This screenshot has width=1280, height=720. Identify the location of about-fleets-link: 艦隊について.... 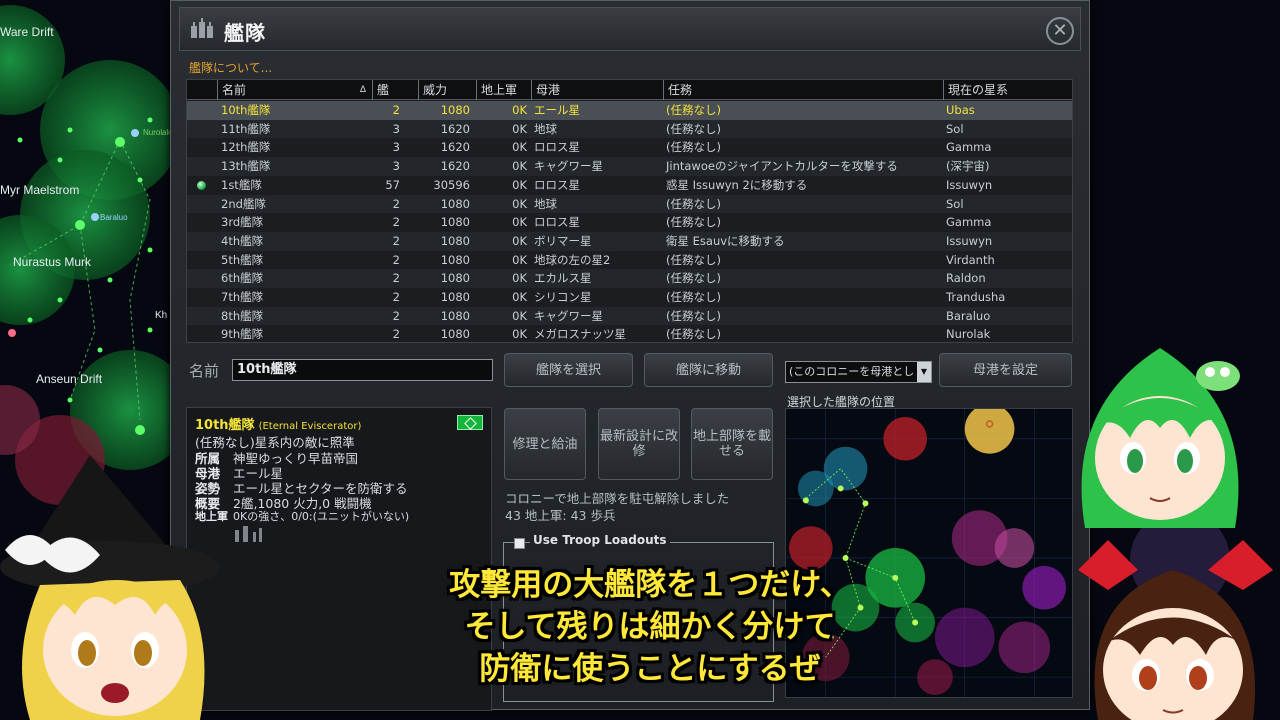
(230, 67).